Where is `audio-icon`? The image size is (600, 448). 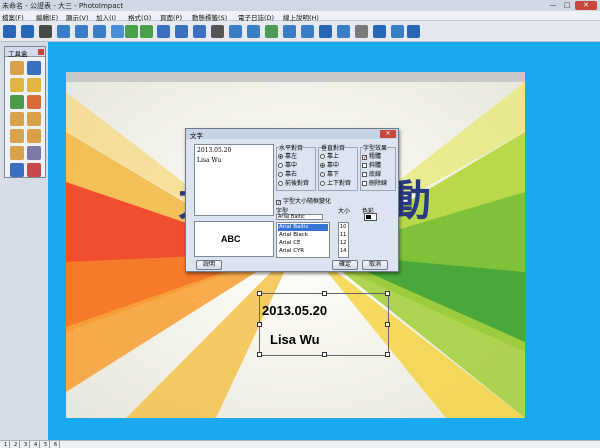 audio-icon is located at coordinates (271, 31).